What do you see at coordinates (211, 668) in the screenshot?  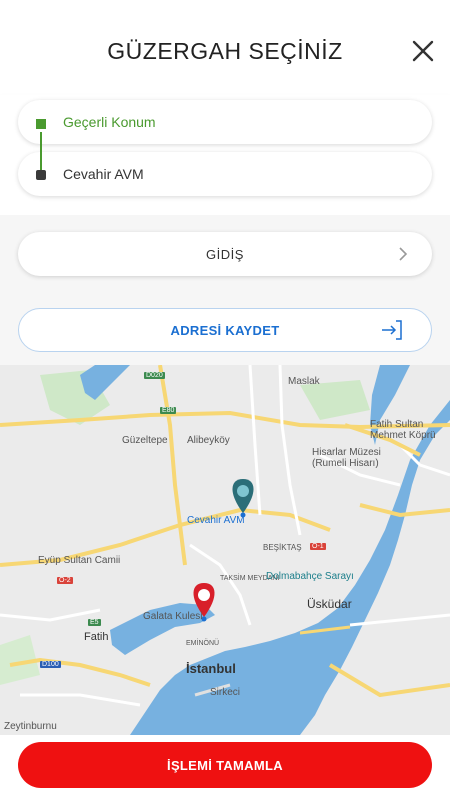 I see `map-label-istanbul: İstanbul` at bounding box center [211, 668].